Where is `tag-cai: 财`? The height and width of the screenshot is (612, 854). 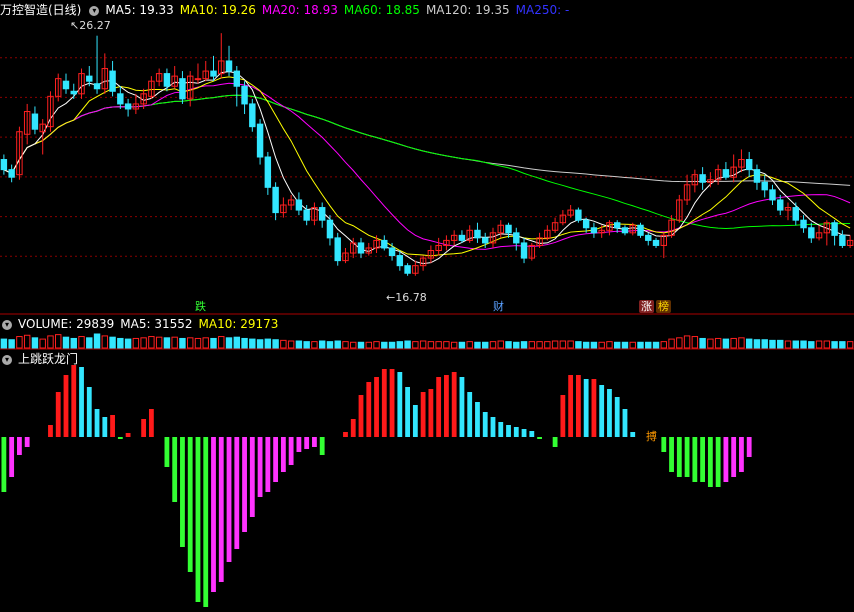
tag-cai: 财 is located at coordinates (498, 306).